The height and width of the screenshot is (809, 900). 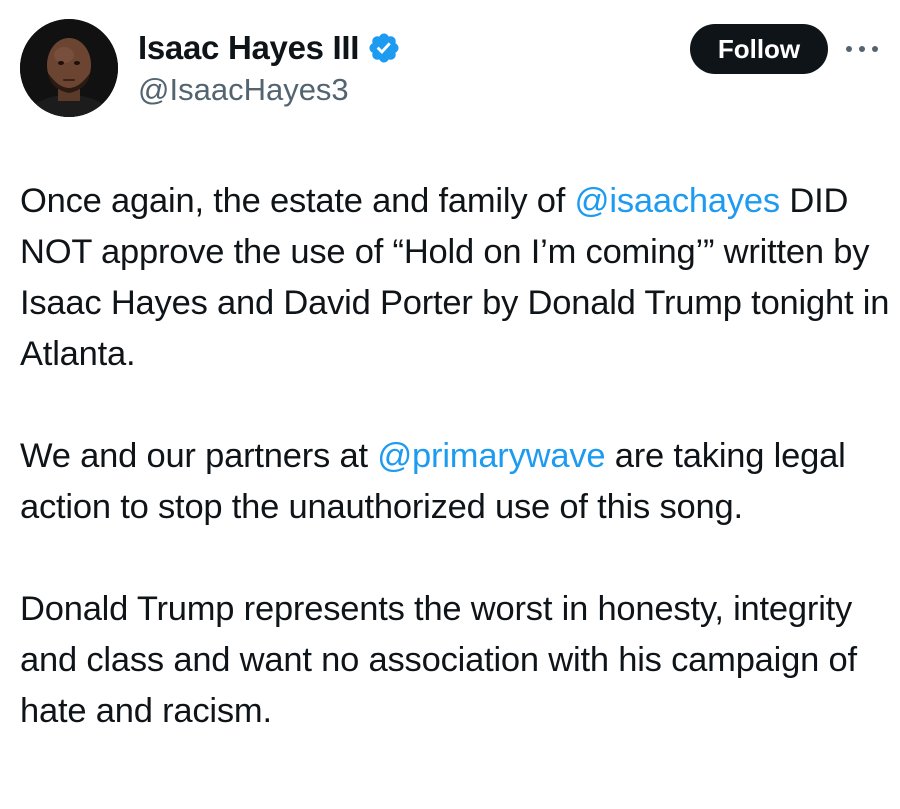 I want to click on avatar, so click(x=69, y=68).